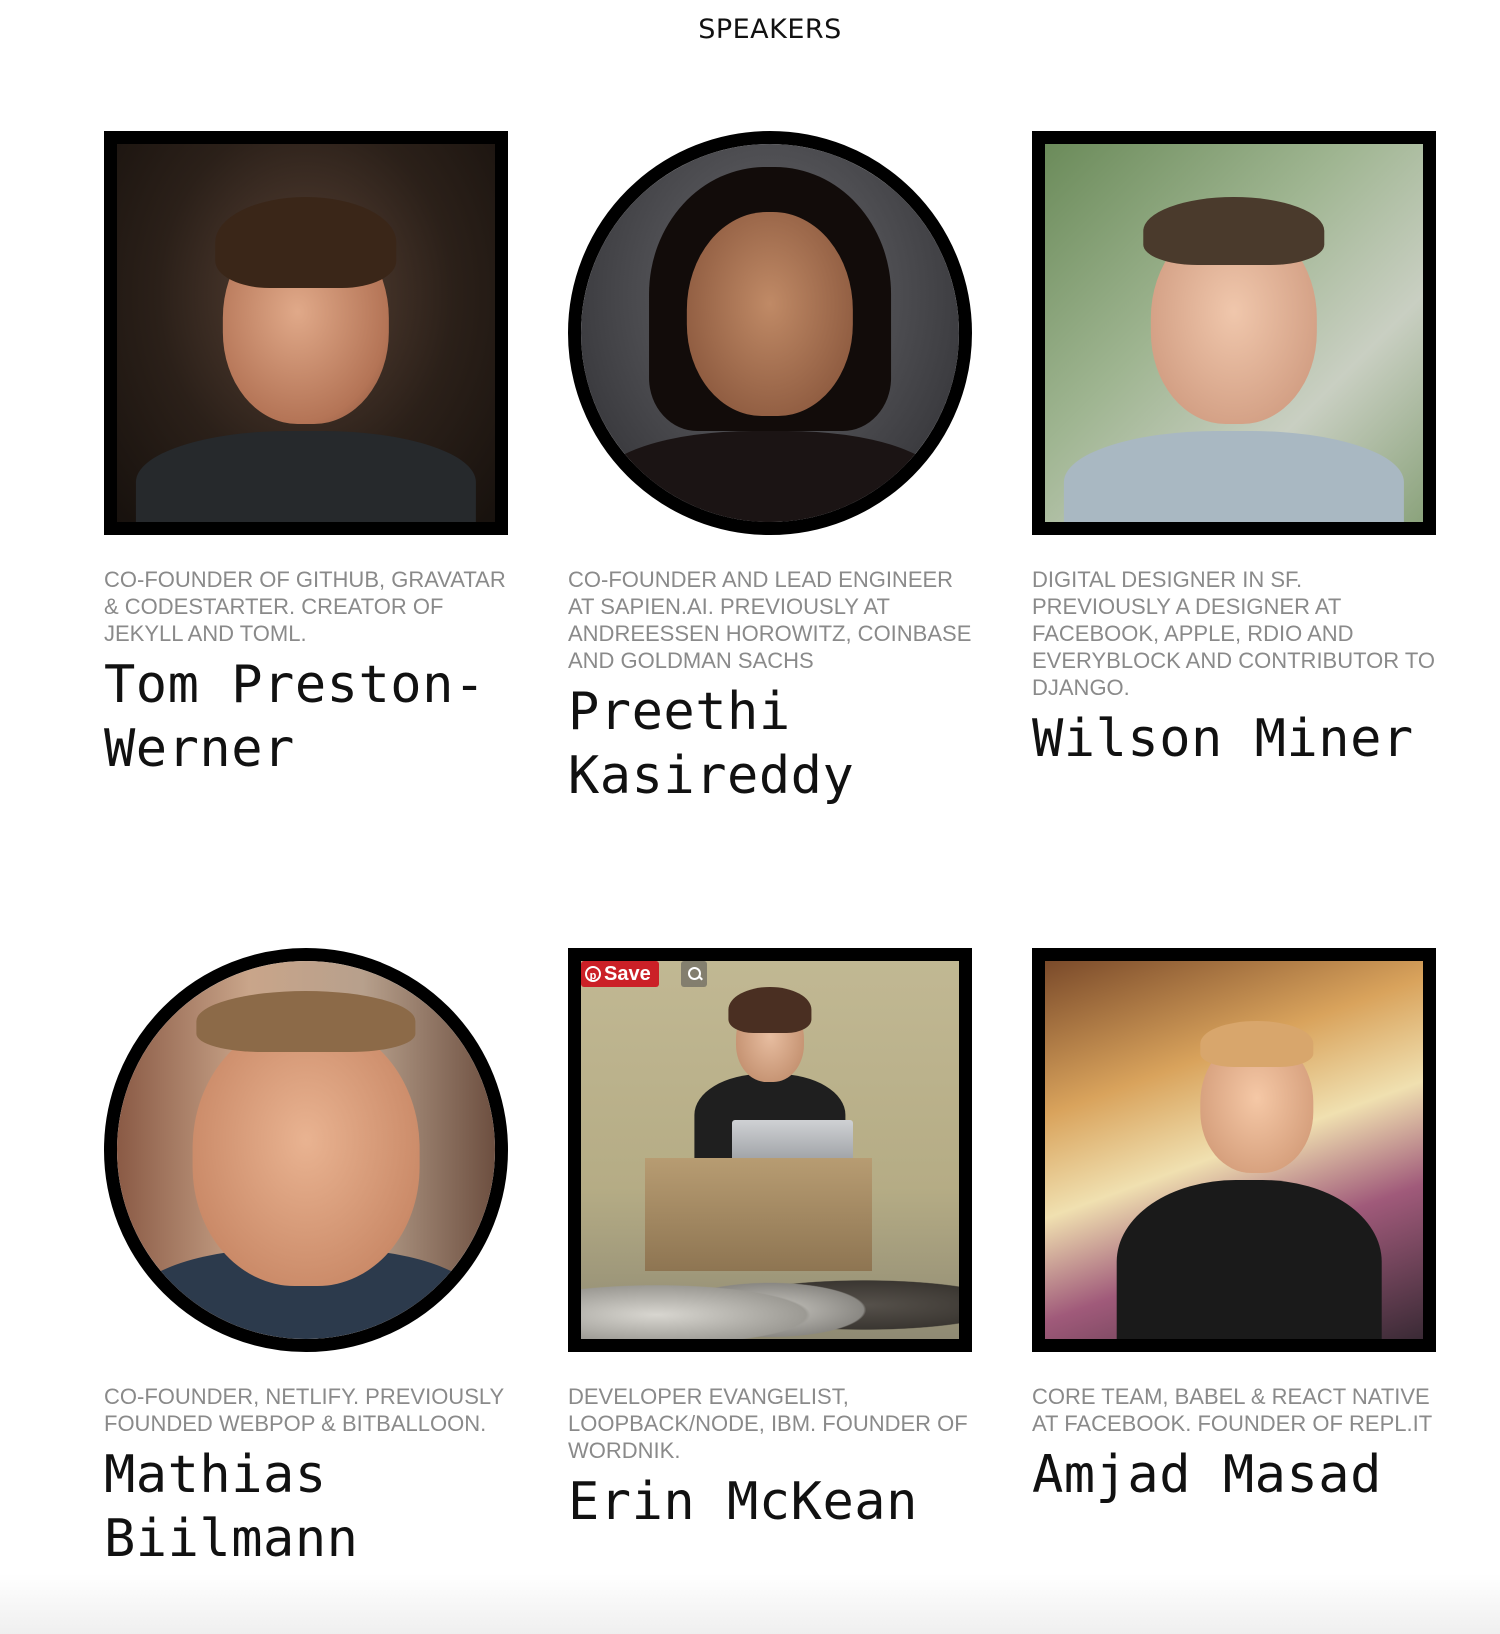 This screenshot has width=1500, height=1634. Describe the element at coordinates (295, 717) in the screenshot. I see `speaker-name: Tom Preston-Werner` at that location.